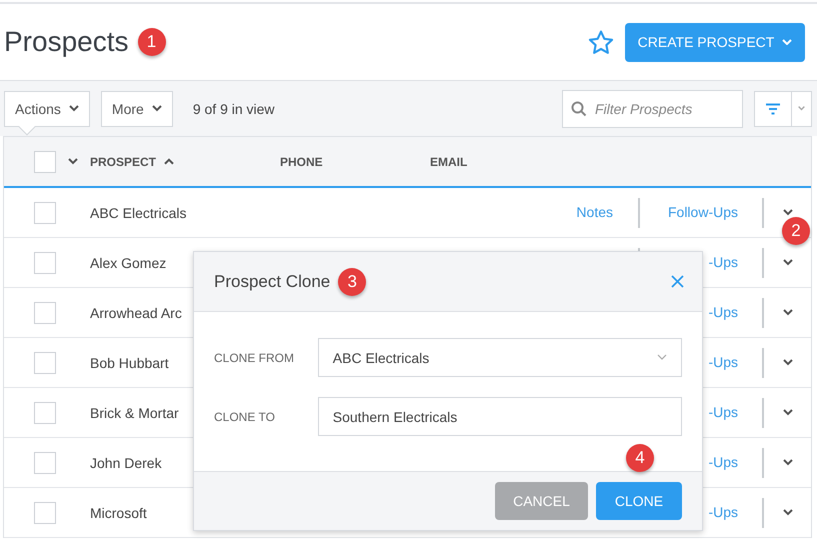  What do you see at coordinates (152, 42) in the screenshot?
I see `number-badge: 1` at bounding box center [152, 42].